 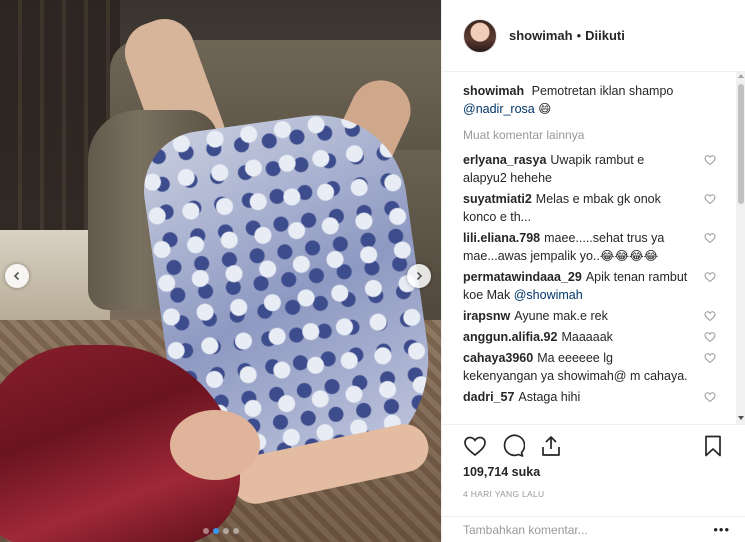 I want to click on caption-username: showimah, so click(x=493, y=91).